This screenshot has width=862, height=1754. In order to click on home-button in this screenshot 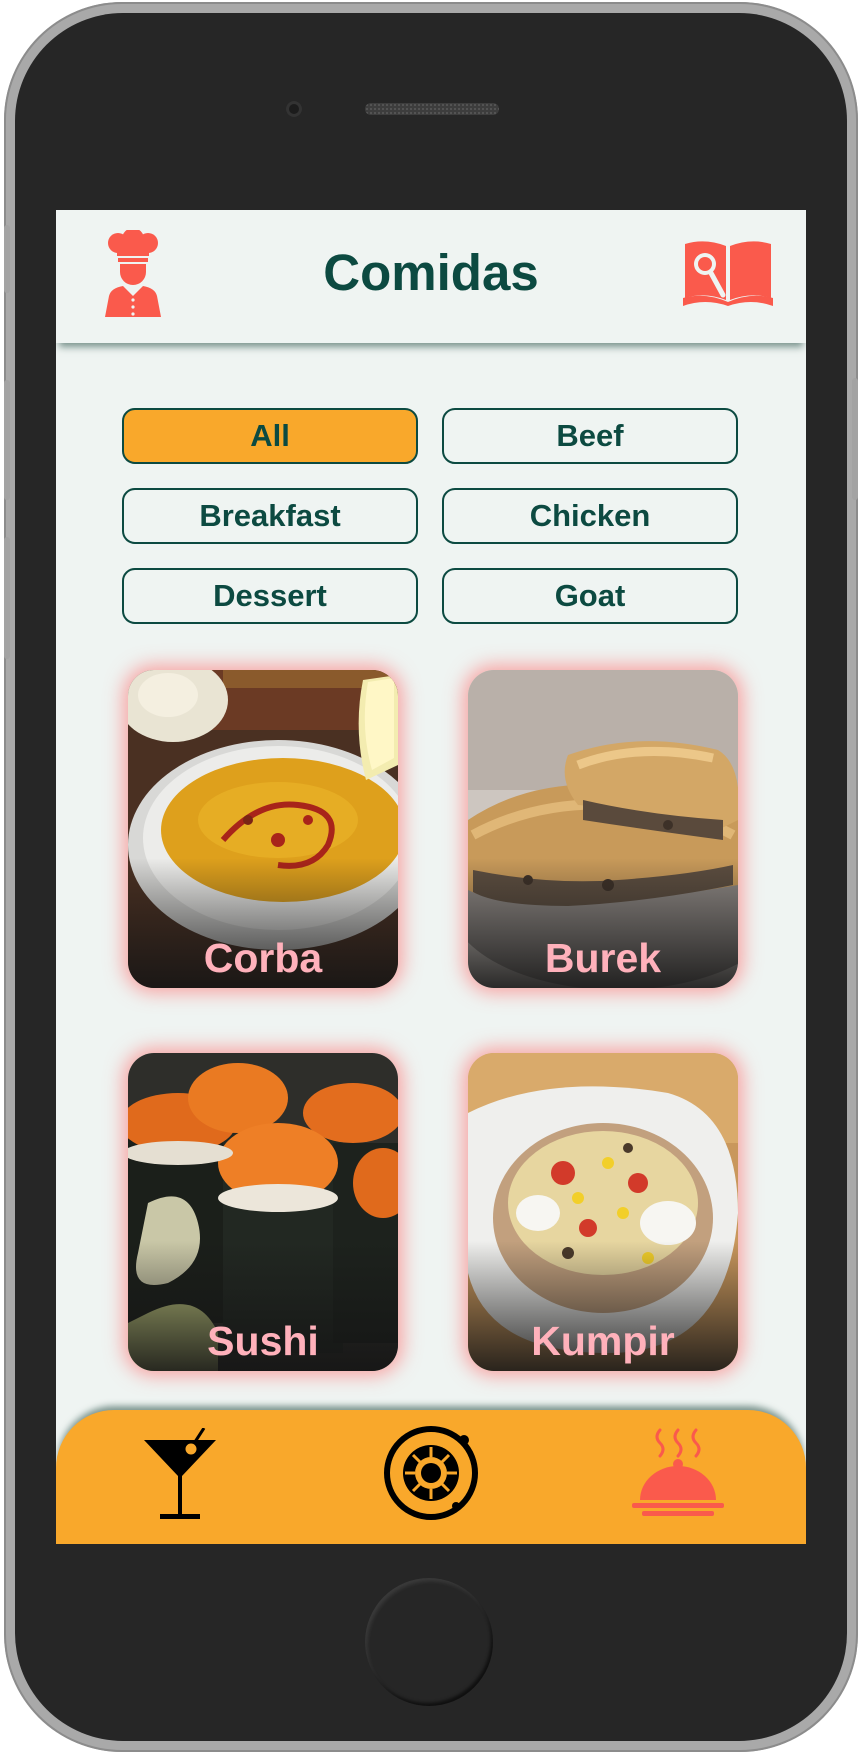, I will do `click(429, 1642)`.